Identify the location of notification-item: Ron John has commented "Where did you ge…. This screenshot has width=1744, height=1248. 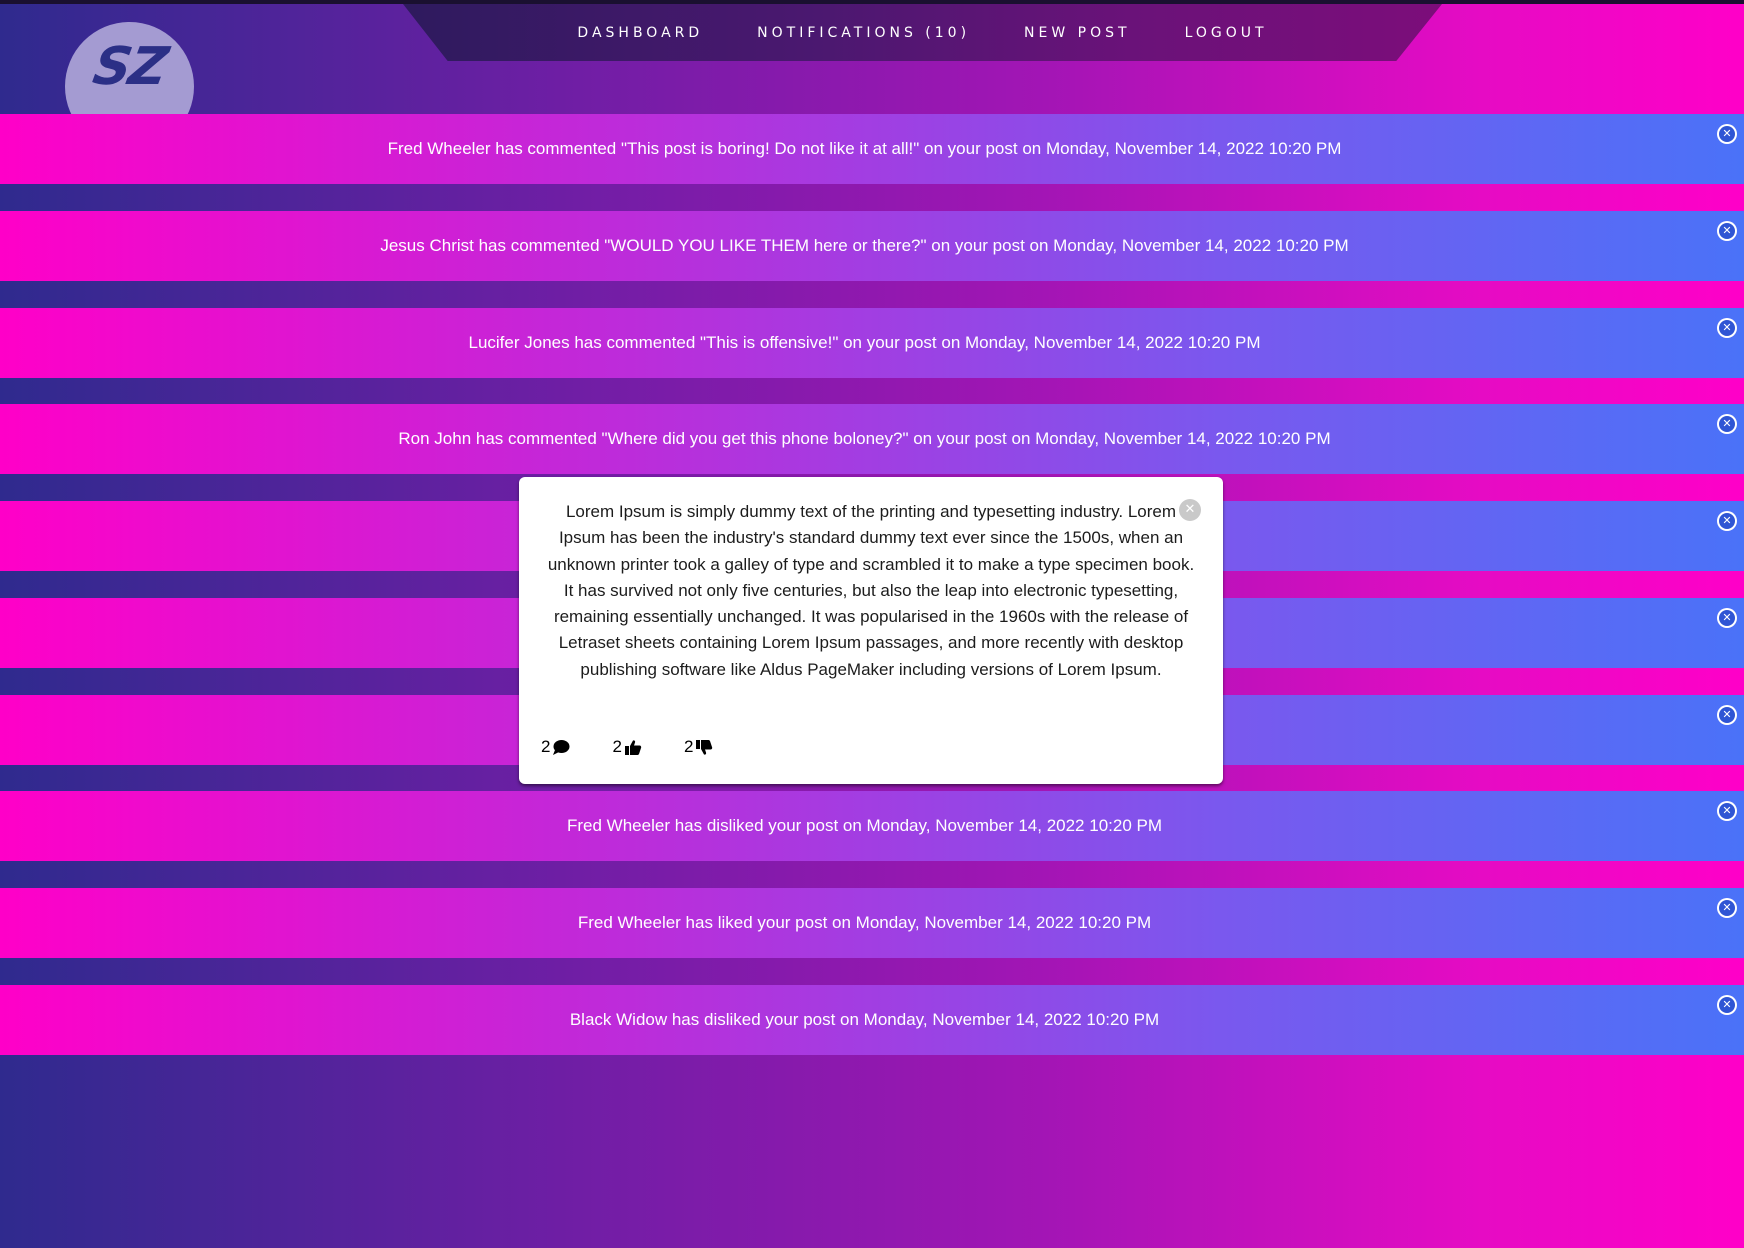
(872, 439).